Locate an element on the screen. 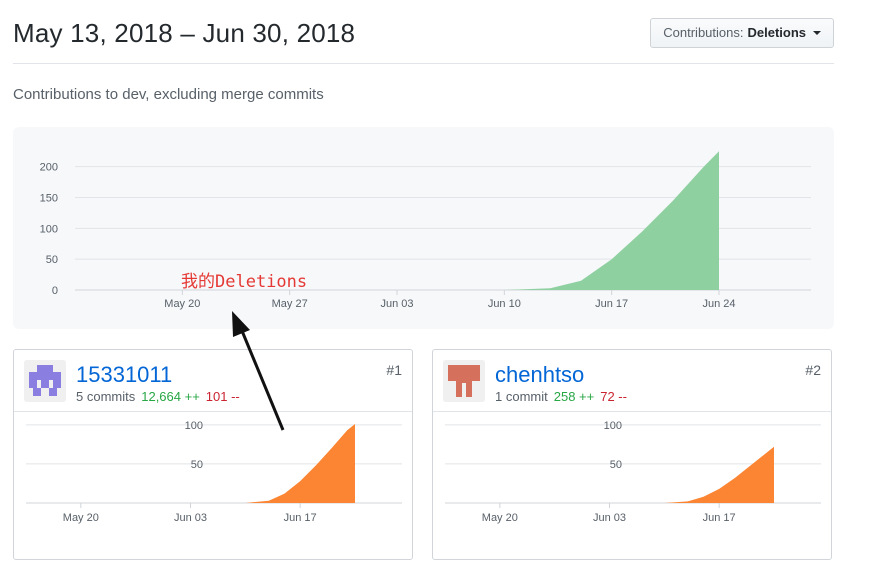  contributor-card-header: 15331011 5 commits 12,664 ++ 101 -- #1 is located at coordinates (213, 381).